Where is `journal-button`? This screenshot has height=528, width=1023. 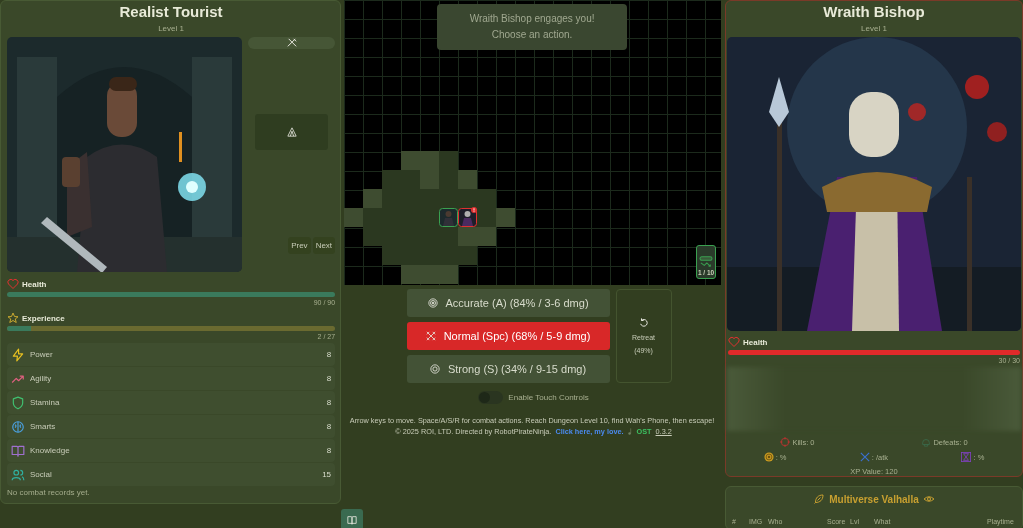 journal-button is located at coordinates (352, 518).